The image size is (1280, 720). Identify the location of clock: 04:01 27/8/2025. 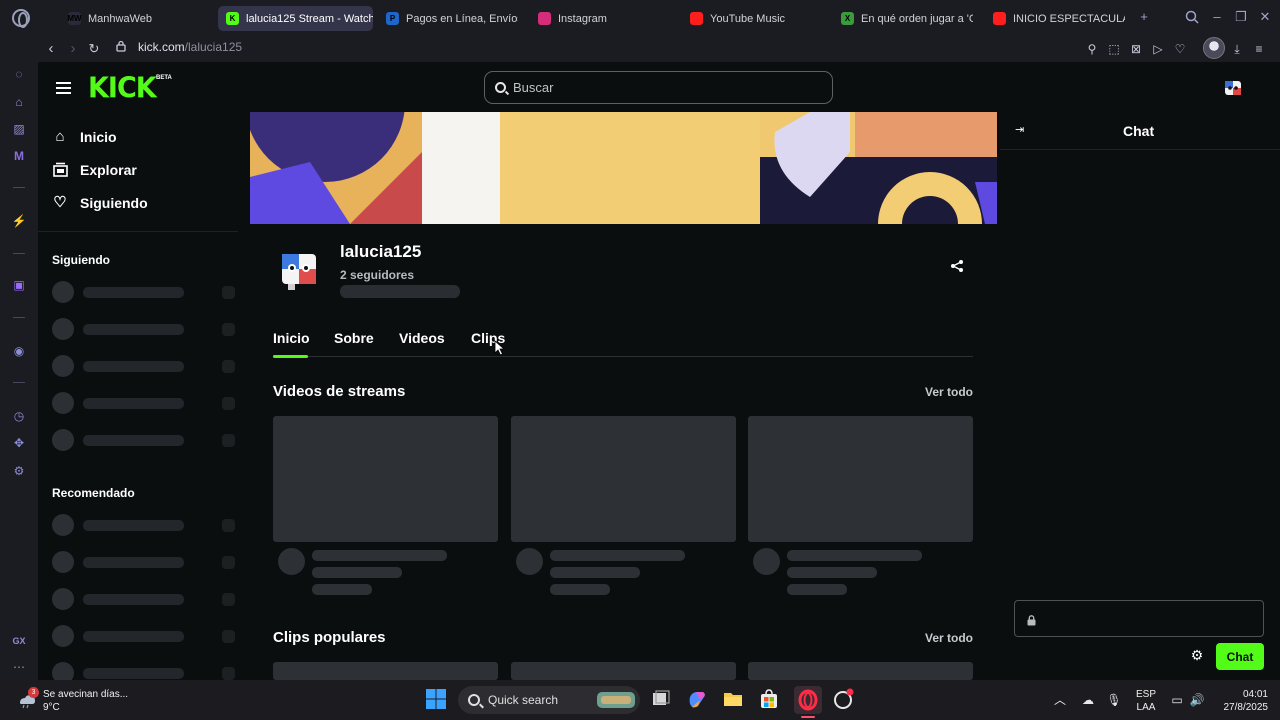
(1240, 701).